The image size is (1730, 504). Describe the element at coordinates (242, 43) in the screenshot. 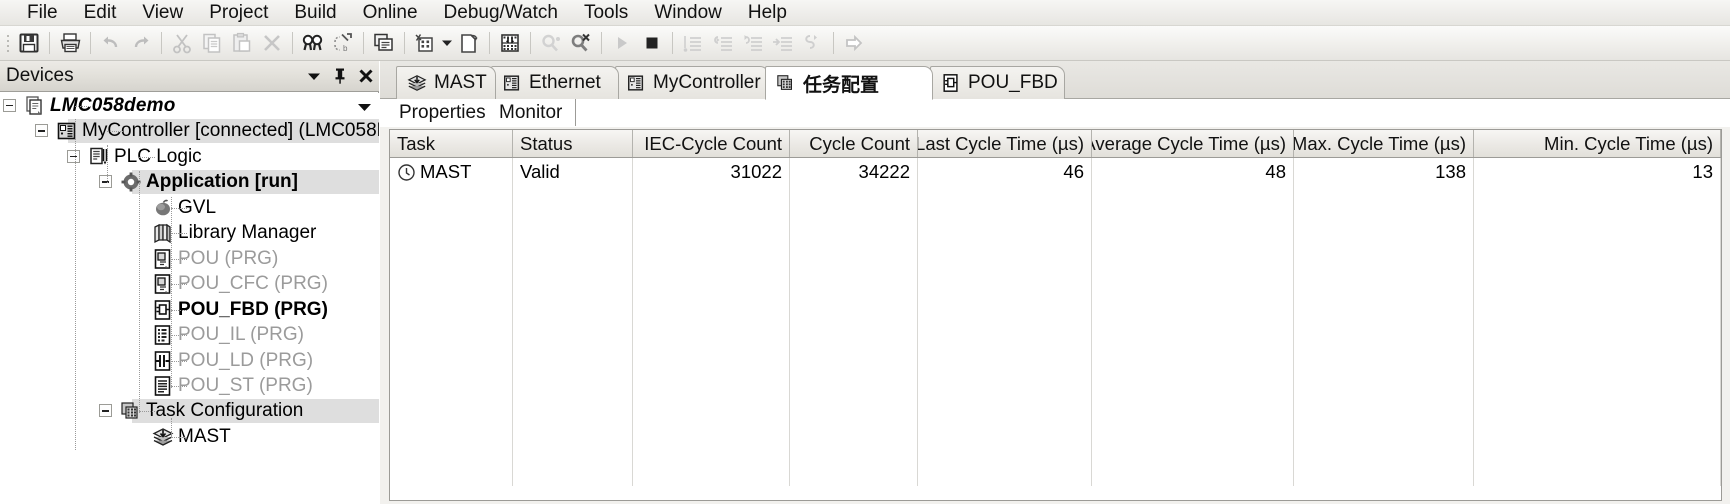

I see `paste-icon` at that location.